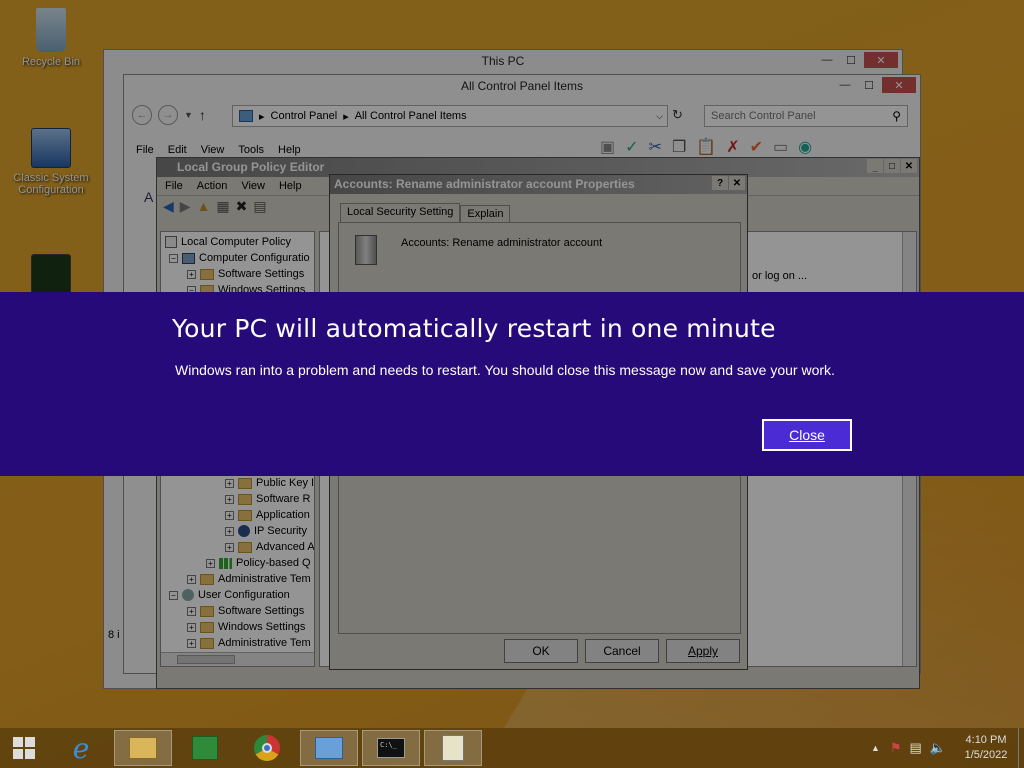 This screenshot has width=1024, height=768. Describe the element at coordinates (986, 748) in the screenshot. I see `clock: 4:10 PM 1/5/2022` at that location.